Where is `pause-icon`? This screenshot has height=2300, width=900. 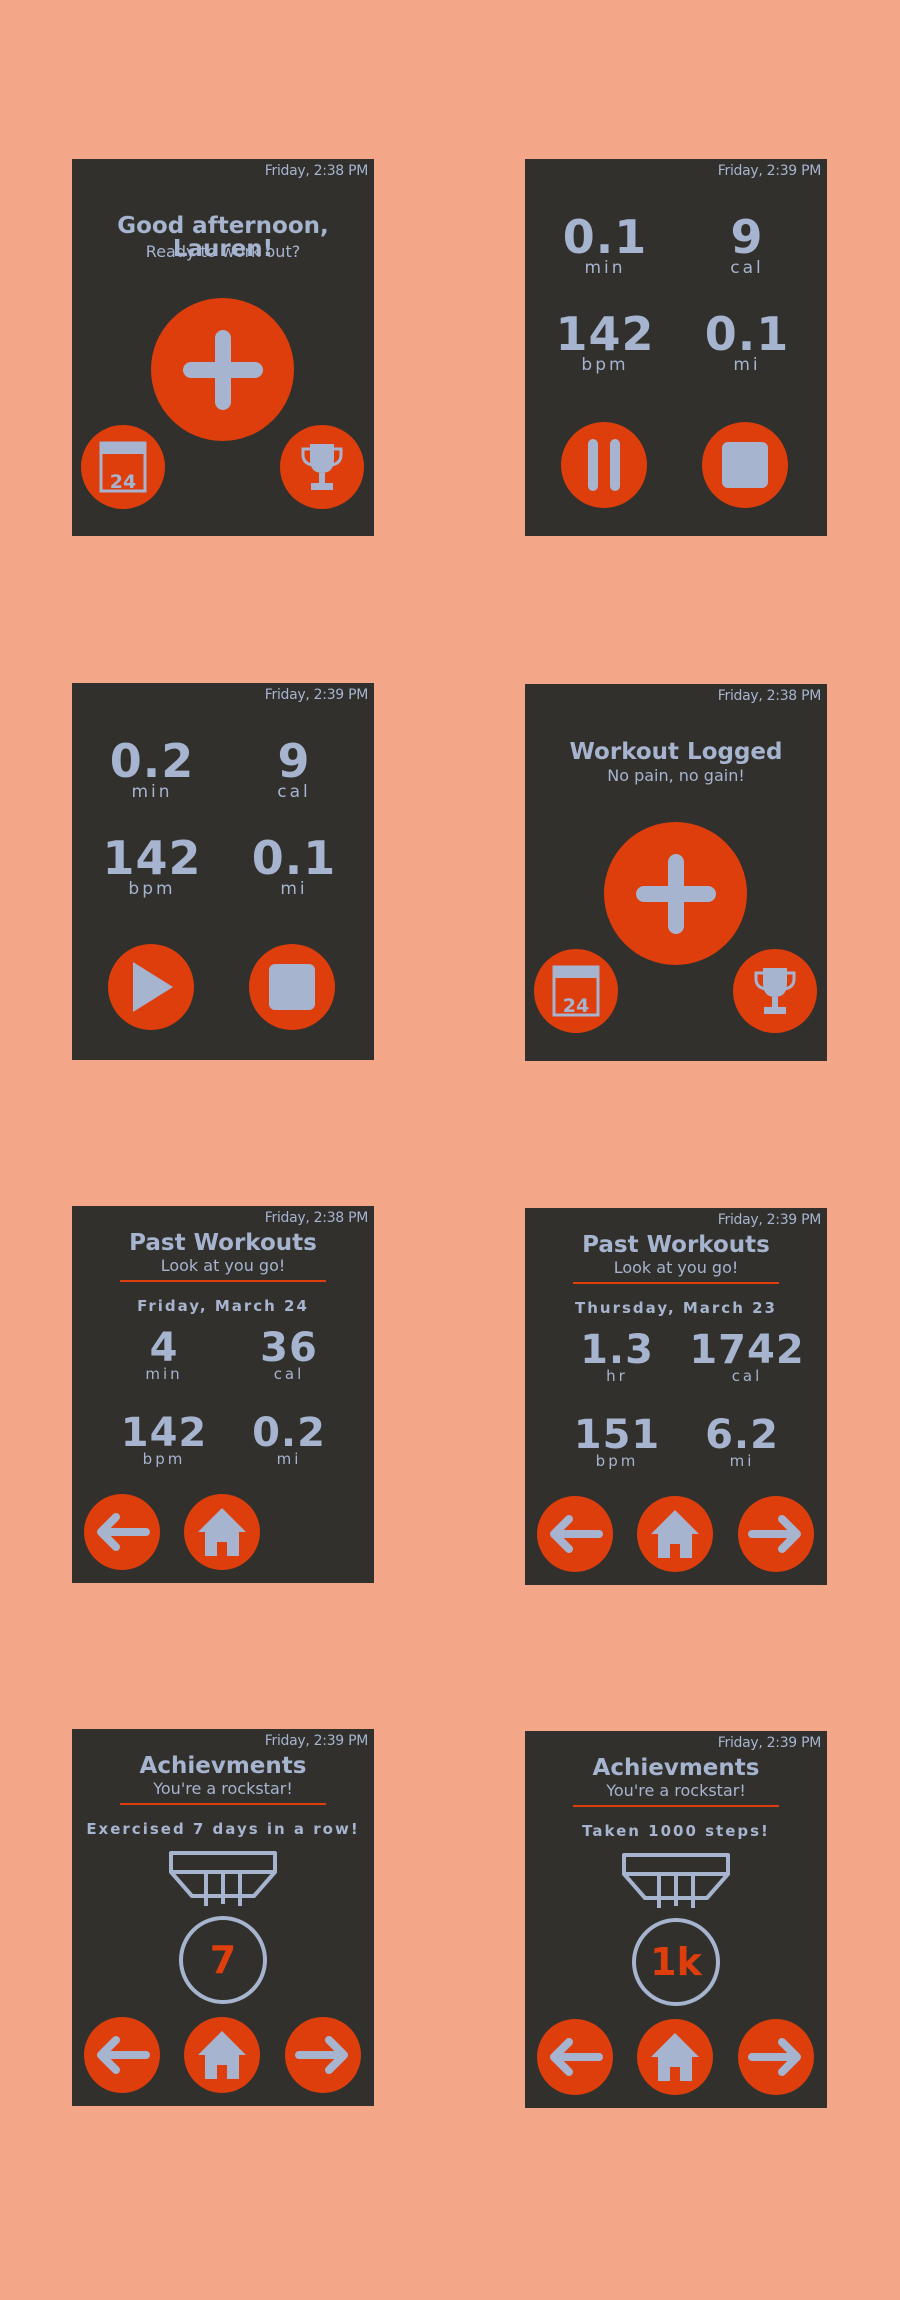
pause-icon is located at coordinates (604, 465).